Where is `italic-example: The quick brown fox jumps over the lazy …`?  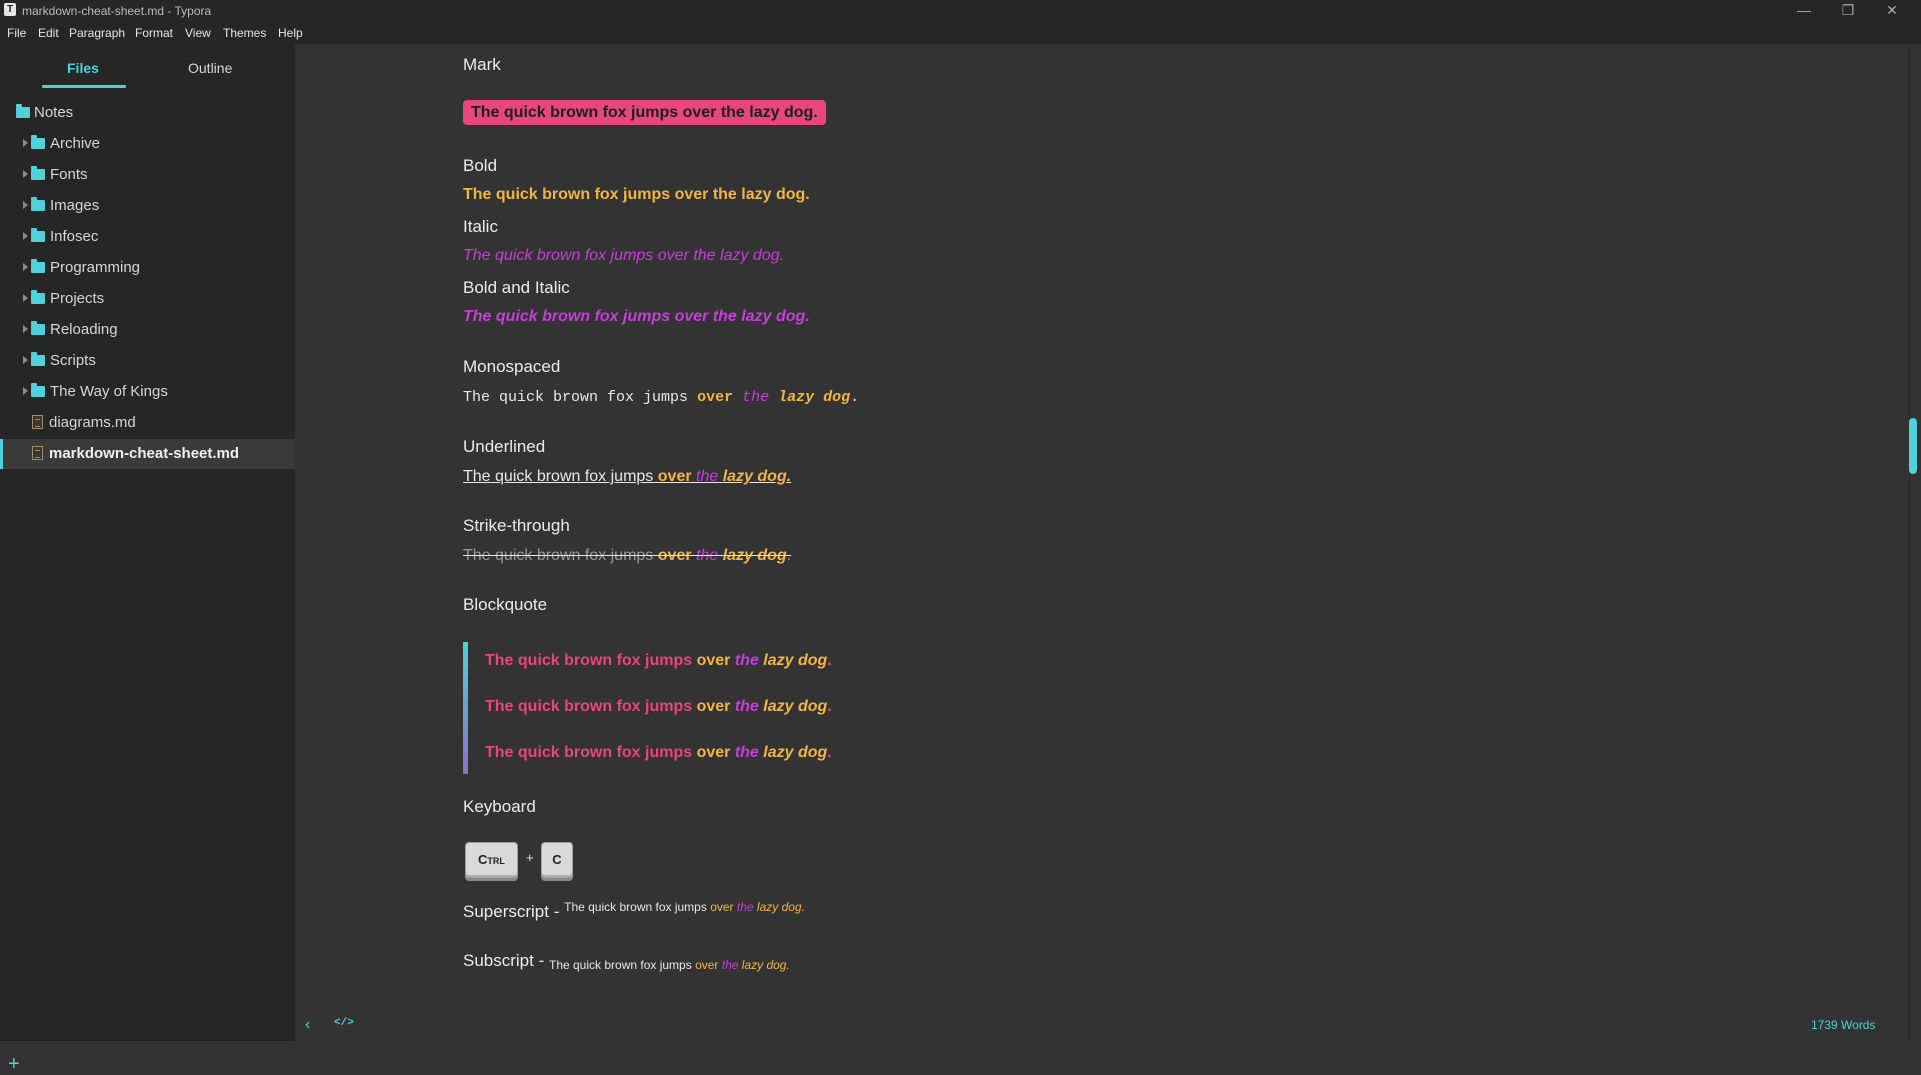
italic-example: The quick brown fox jumps over the lazy … is located at coordinates (624, 255).